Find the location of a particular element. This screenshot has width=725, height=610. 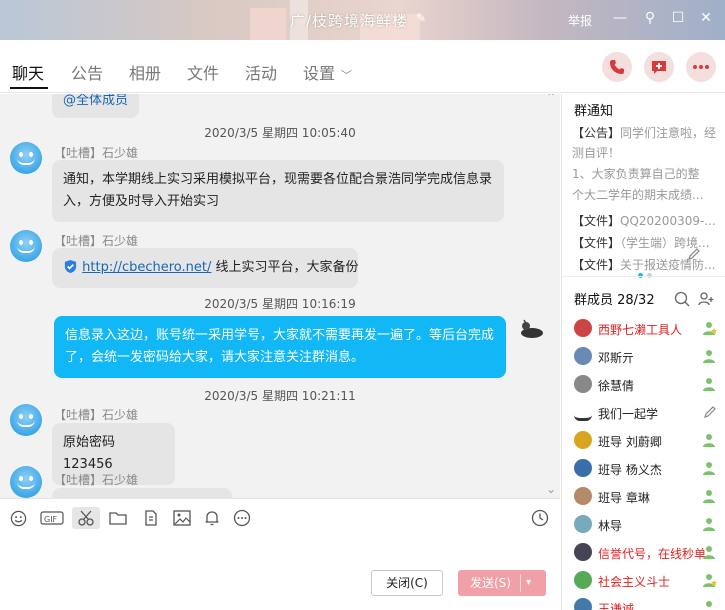

message-bubble: http://cbechero.net/ 线上实习平台，大家备份 is located at coordinates (205, 268).